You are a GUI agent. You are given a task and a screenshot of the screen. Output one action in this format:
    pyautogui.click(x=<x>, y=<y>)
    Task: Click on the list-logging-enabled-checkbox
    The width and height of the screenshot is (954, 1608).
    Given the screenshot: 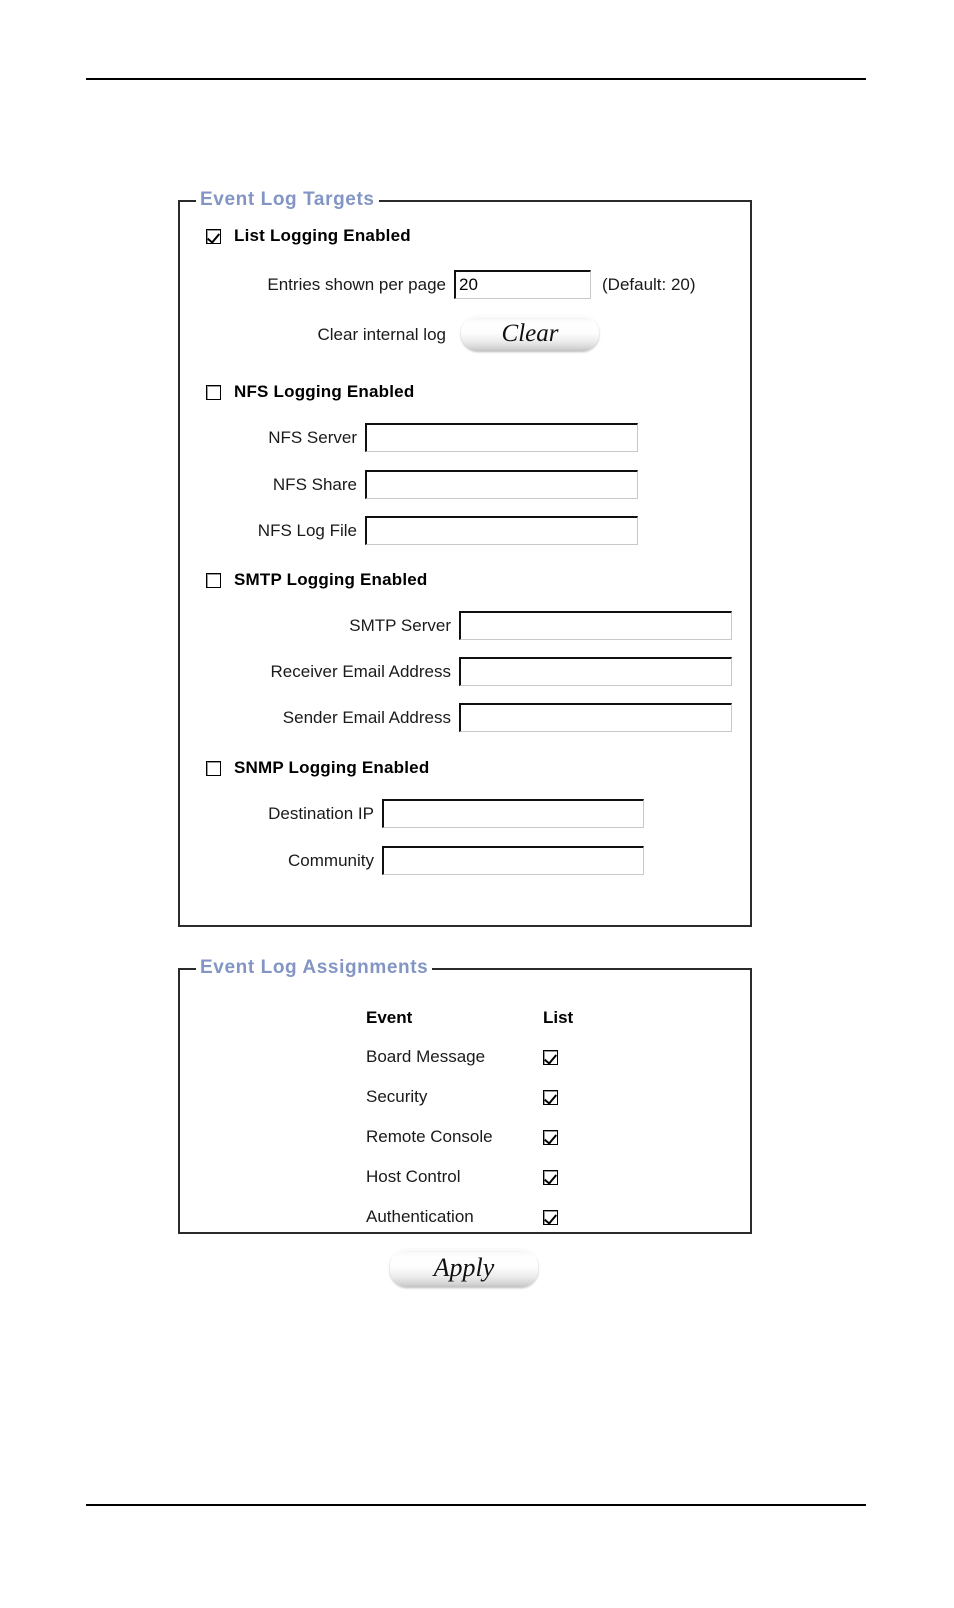 What is the action you would take?
    pyautogui.click(x=213, y=236)
    